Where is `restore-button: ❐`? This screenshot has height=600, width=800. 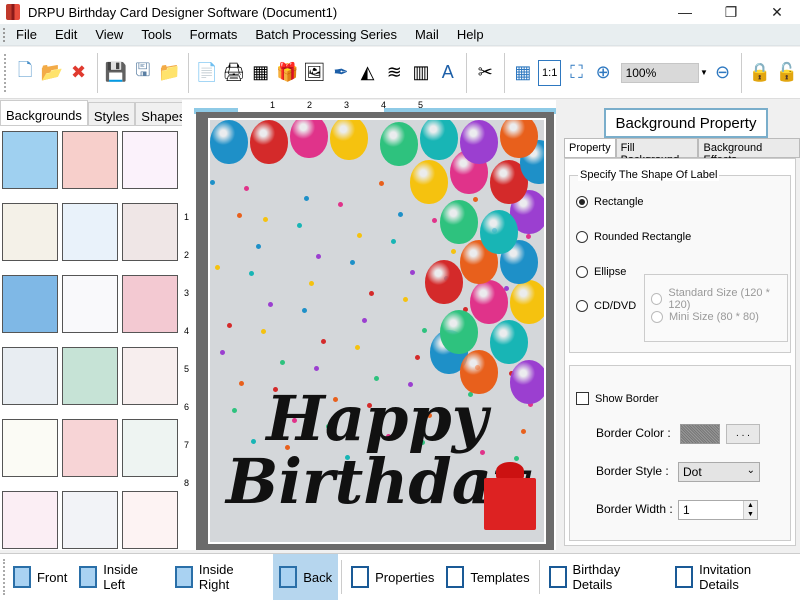 restore-button: ❐ is located at coordinates (731, 12).